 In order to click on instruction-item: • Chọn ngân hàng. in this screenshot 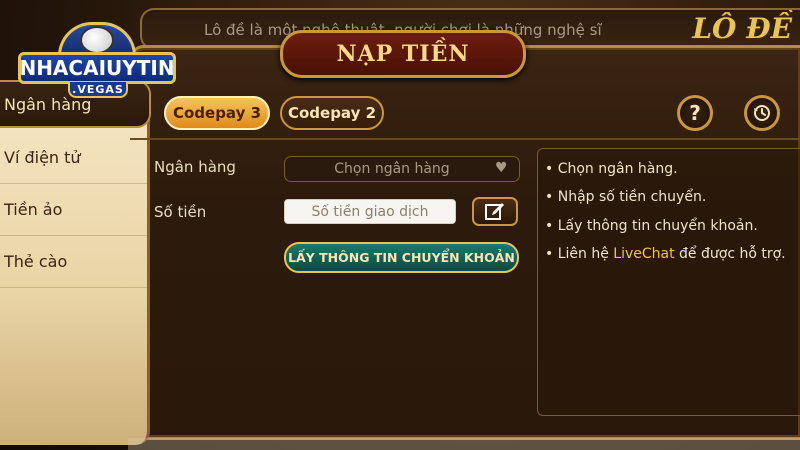, I will do `click(611, 169)`.